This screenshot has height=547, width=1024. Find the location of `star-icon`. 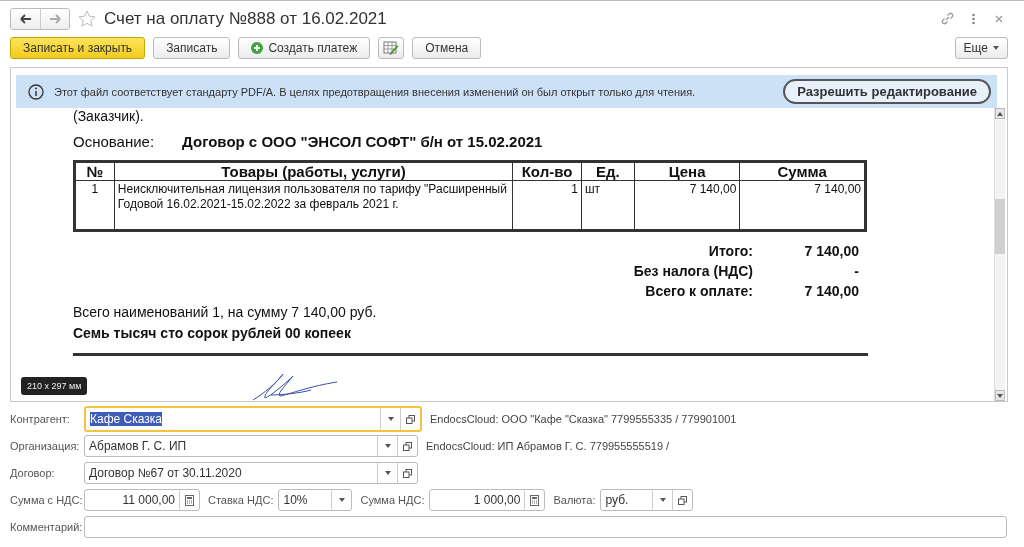

star-icon is located at coordinates (87, 18).